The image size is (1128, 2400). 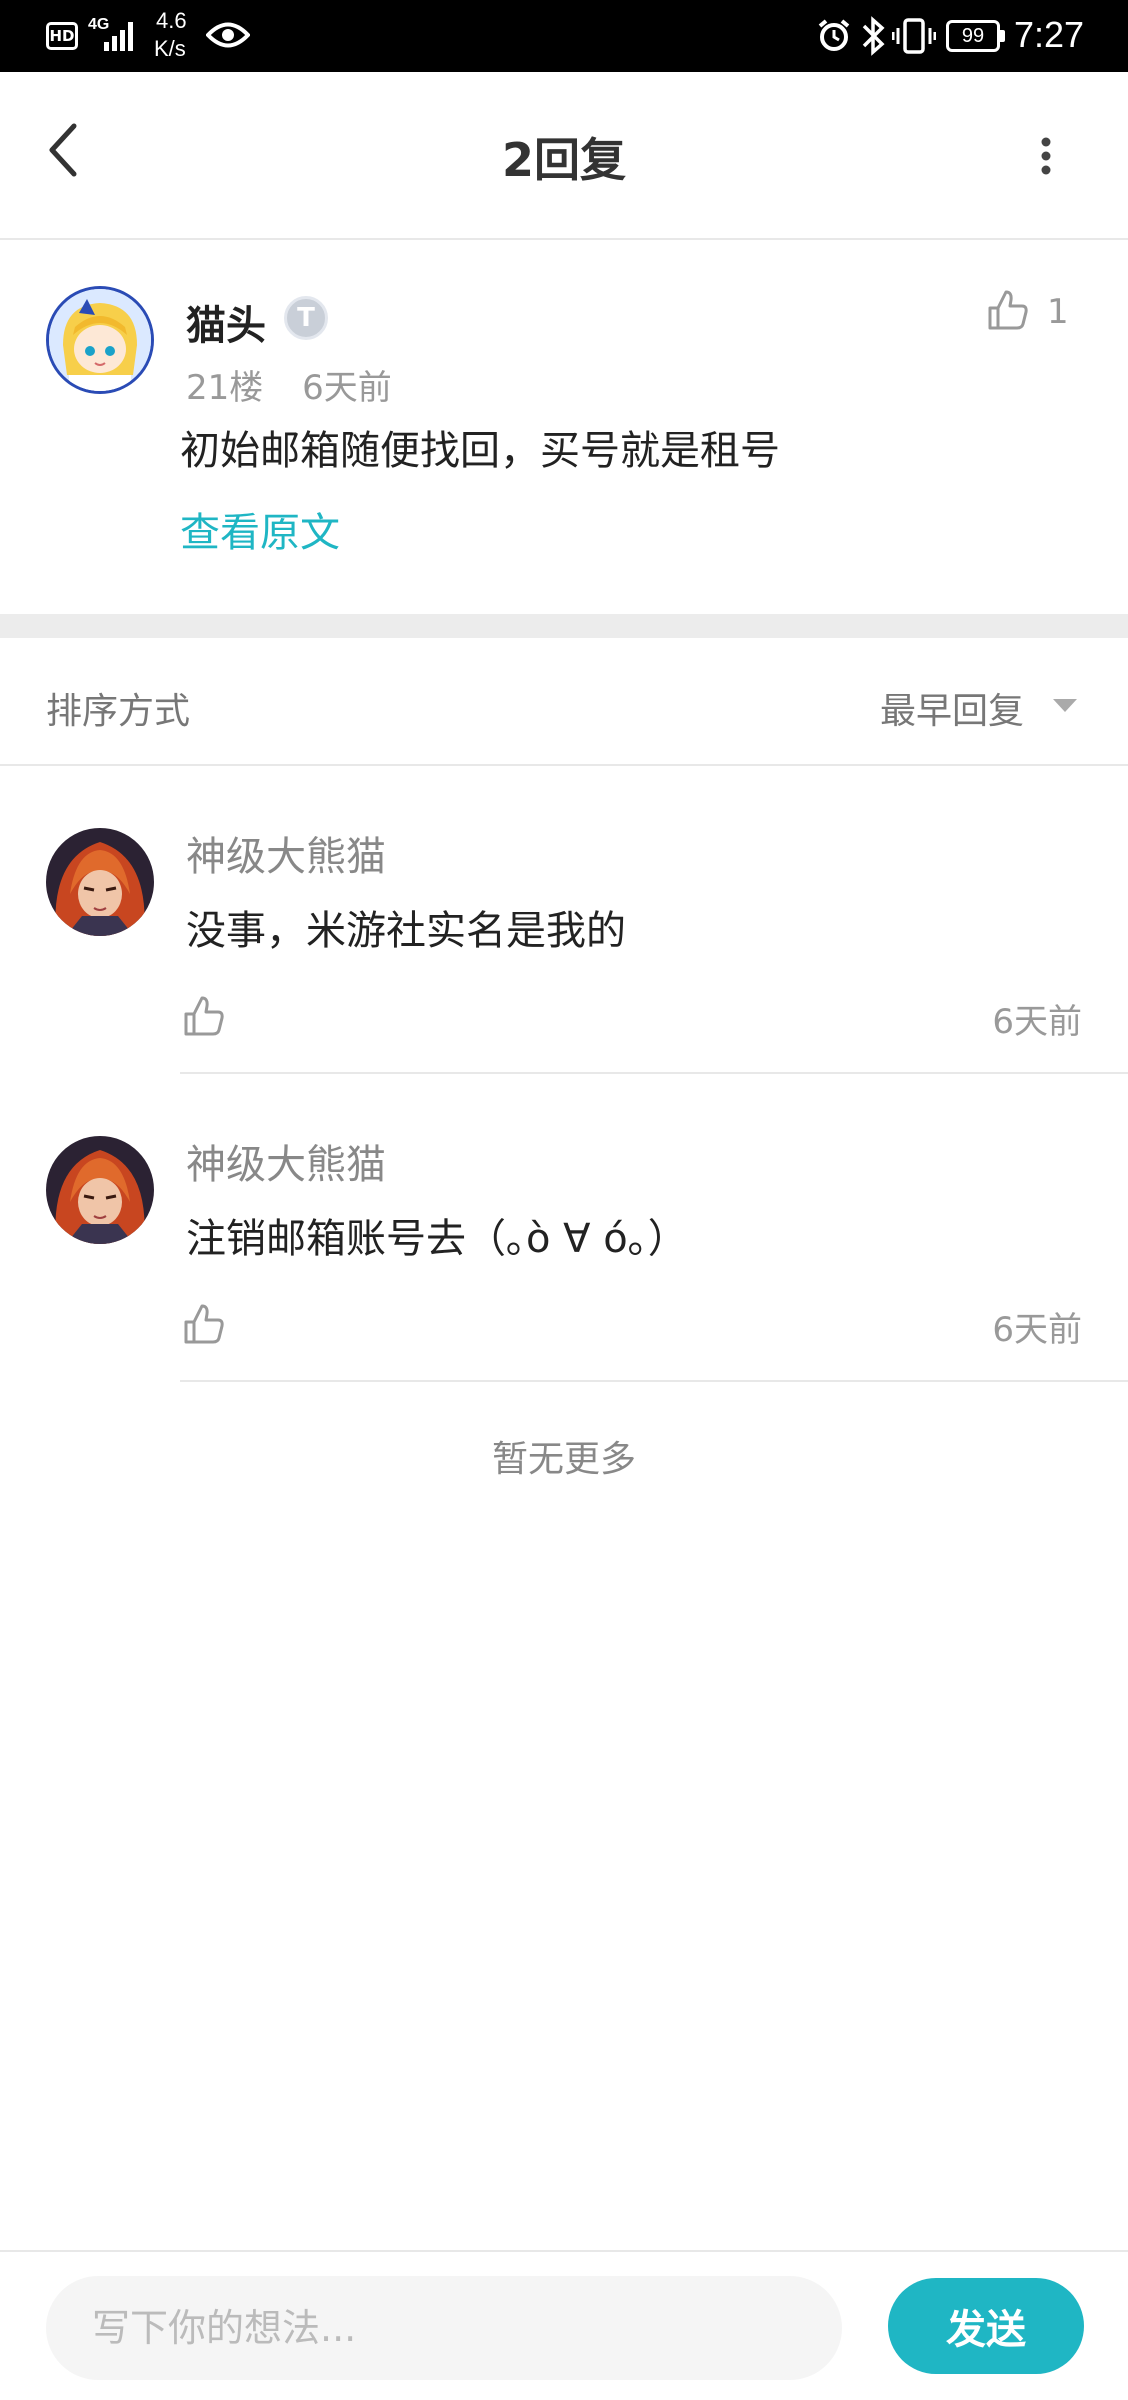 What do you see at coordinates (1002, 36) in the screenshot?
I see `battery-tip` at bounding box center [1002, 36].